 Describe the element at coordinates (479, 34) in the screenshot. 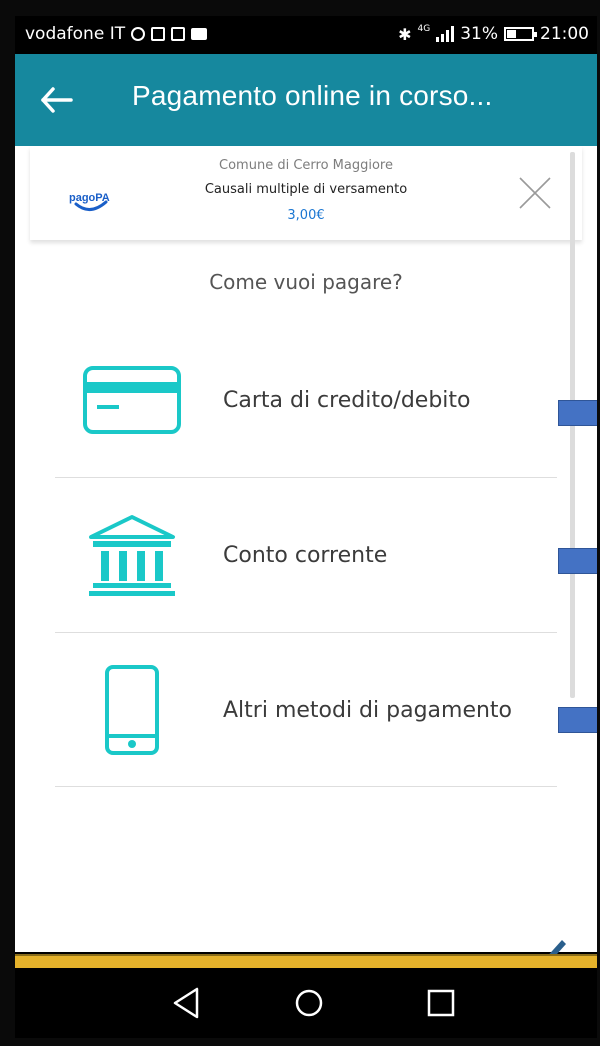

I see `battery-percent: 31%` at that location.